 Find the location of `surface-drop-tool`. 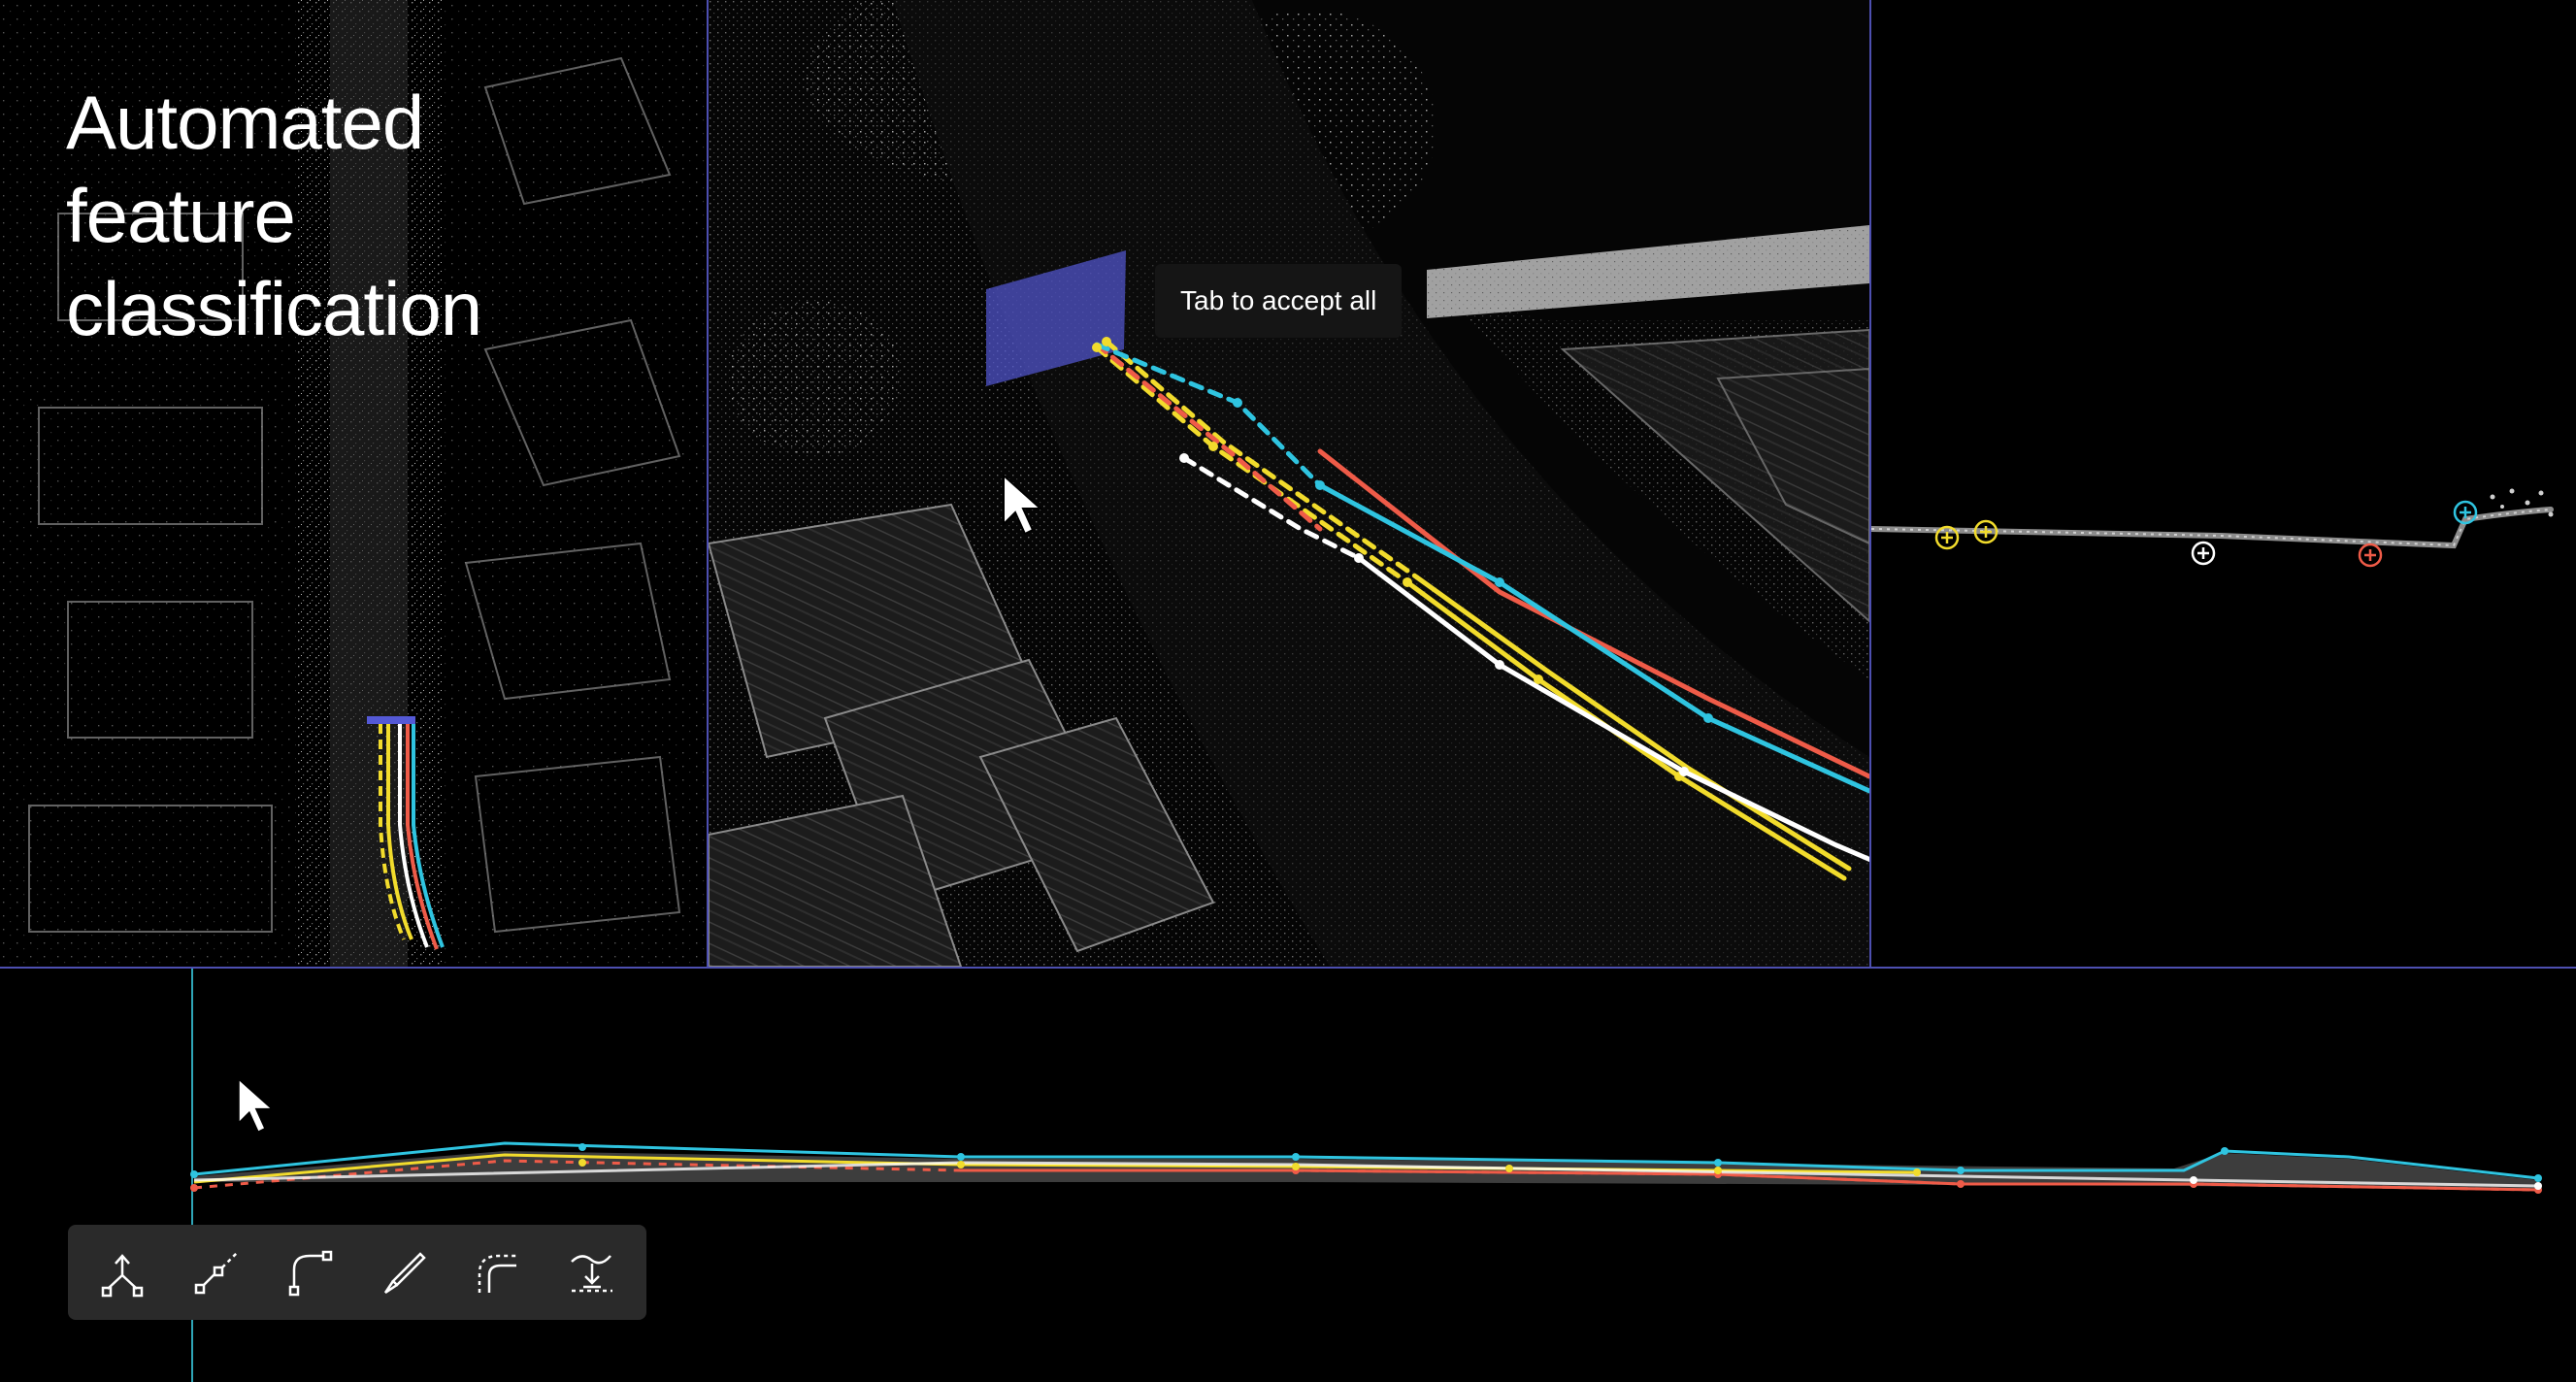

surface-drop-tool is located at coordinates (592, 1272).